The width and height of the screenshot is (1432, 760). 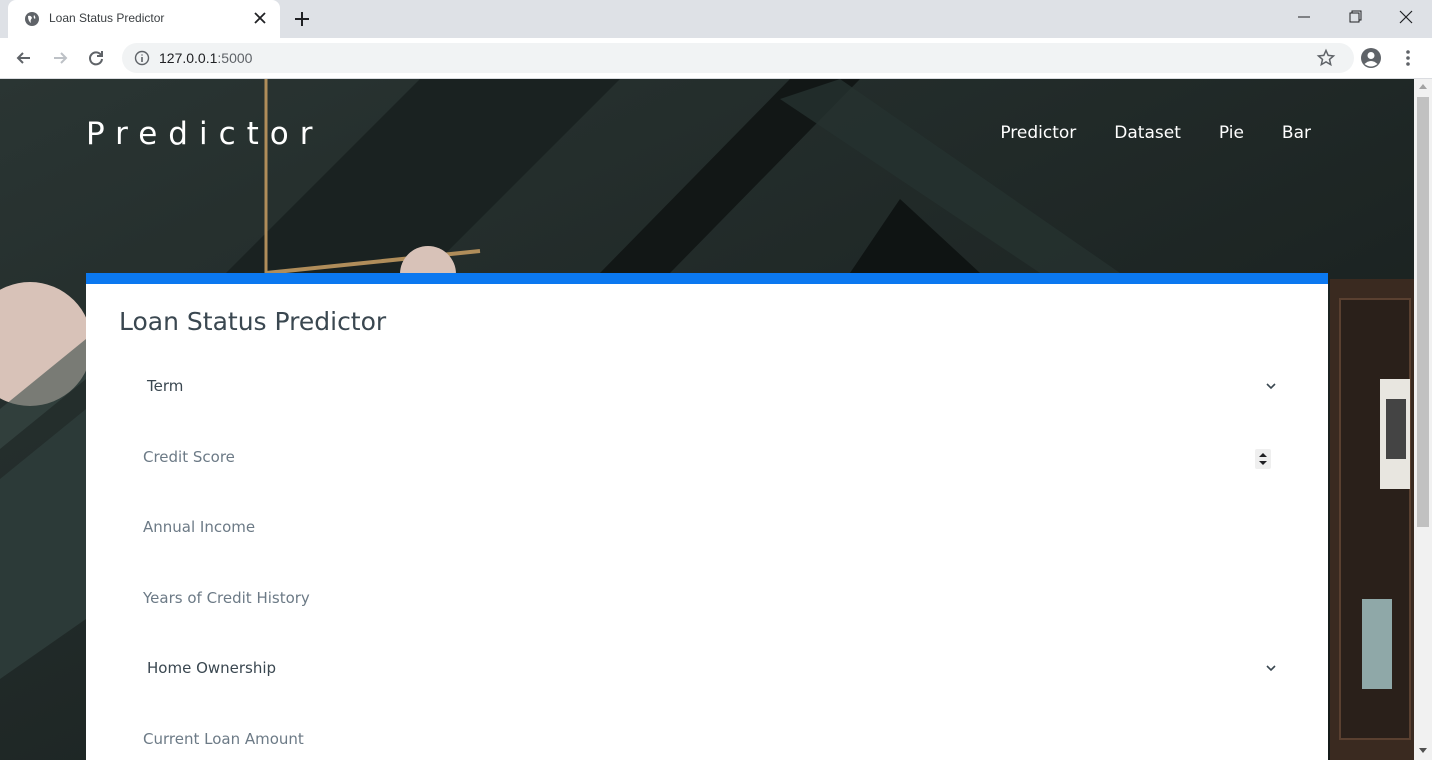 I want to click on scroll-down-arrow, so click(x=1423, y=750).